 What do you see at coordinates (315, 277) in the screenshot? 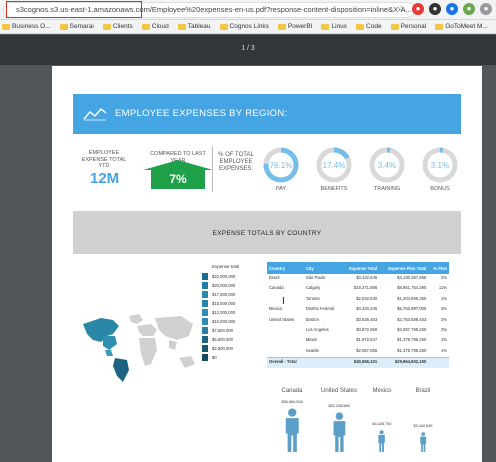
I see `table-cell: São Paulo` at bounding box center [315, 277].